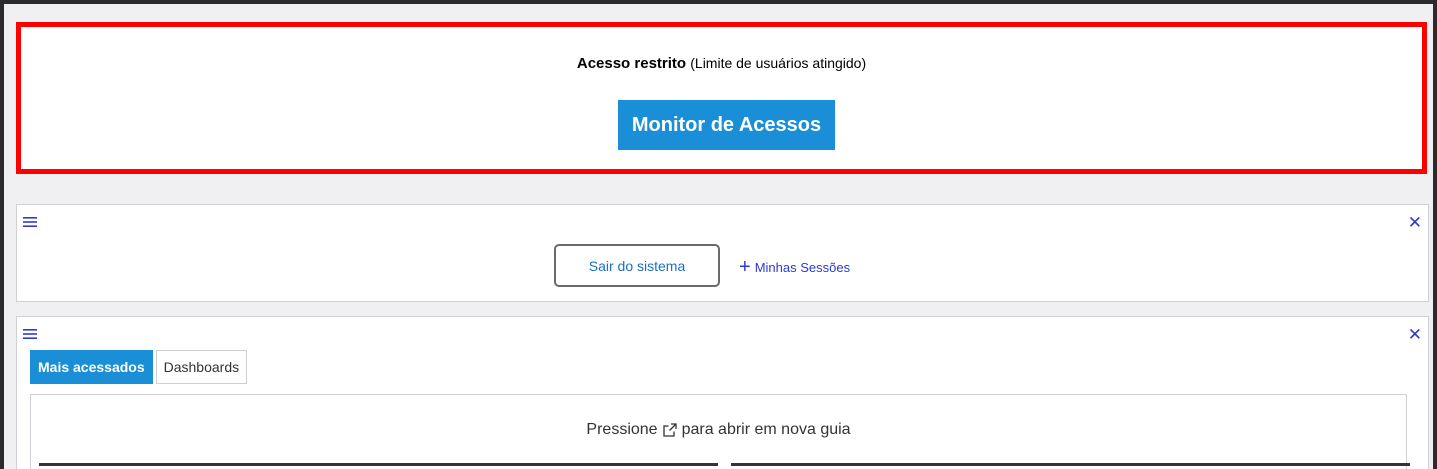 The height and width of the screenshot is (469, 1437). What do you see at coordinates (91, 367) in the screenshot?
I see `tab-most-accessed: Mais acessados` at bounding box center [91, 367].